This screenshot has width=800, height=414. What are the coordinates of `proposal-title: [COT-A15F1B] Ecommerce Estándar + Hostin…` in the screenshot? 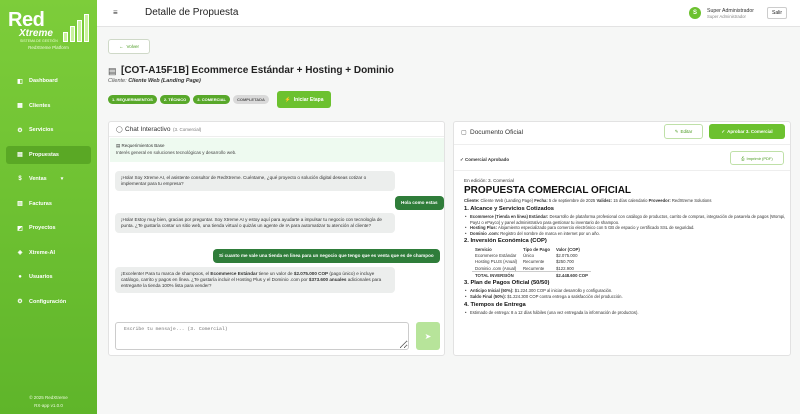 It's located at (257, 70).